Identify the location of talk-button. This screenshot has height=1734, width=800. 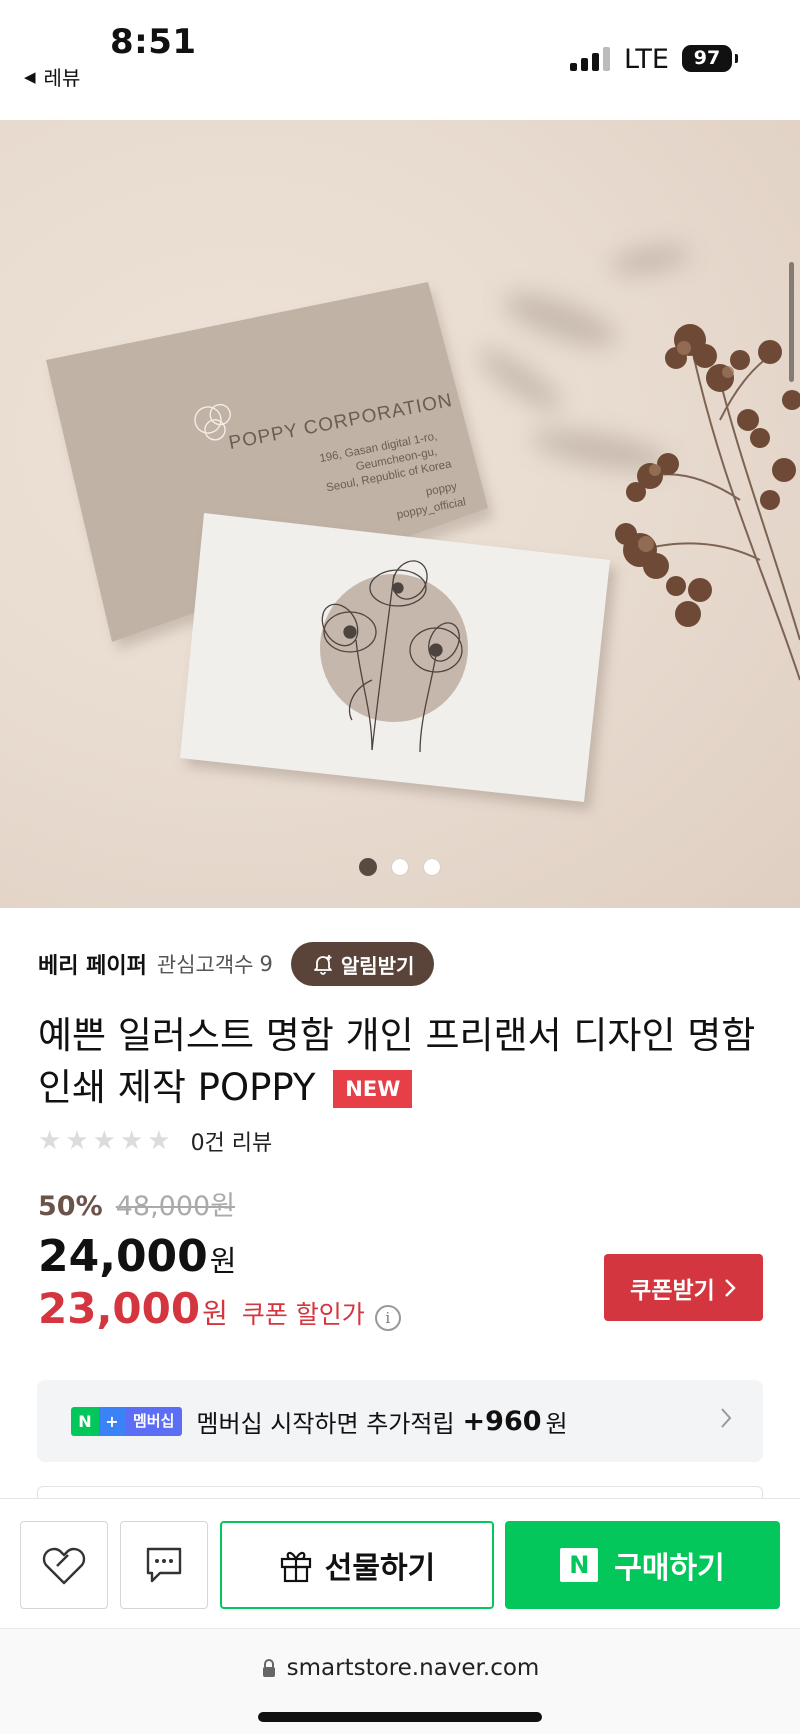
(164, 1565).